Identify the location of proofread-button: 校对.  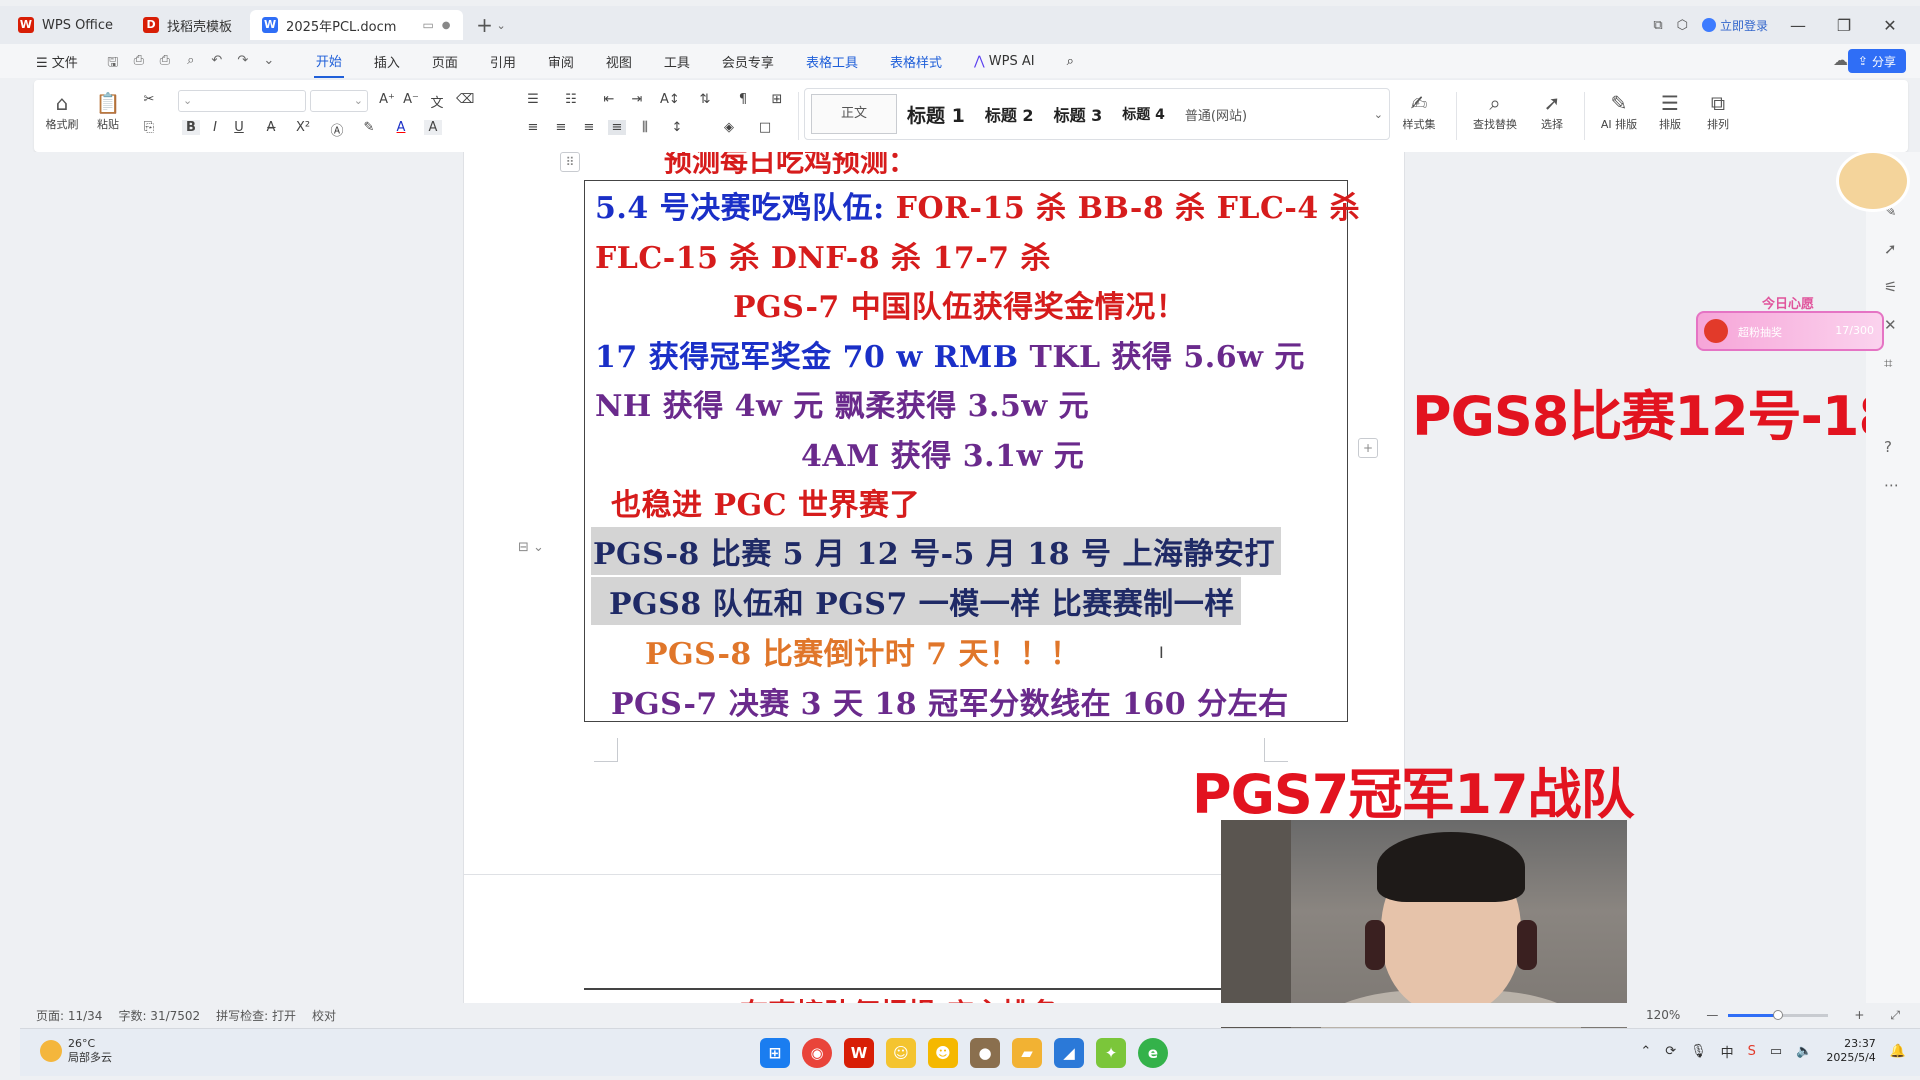
(324, 1015).